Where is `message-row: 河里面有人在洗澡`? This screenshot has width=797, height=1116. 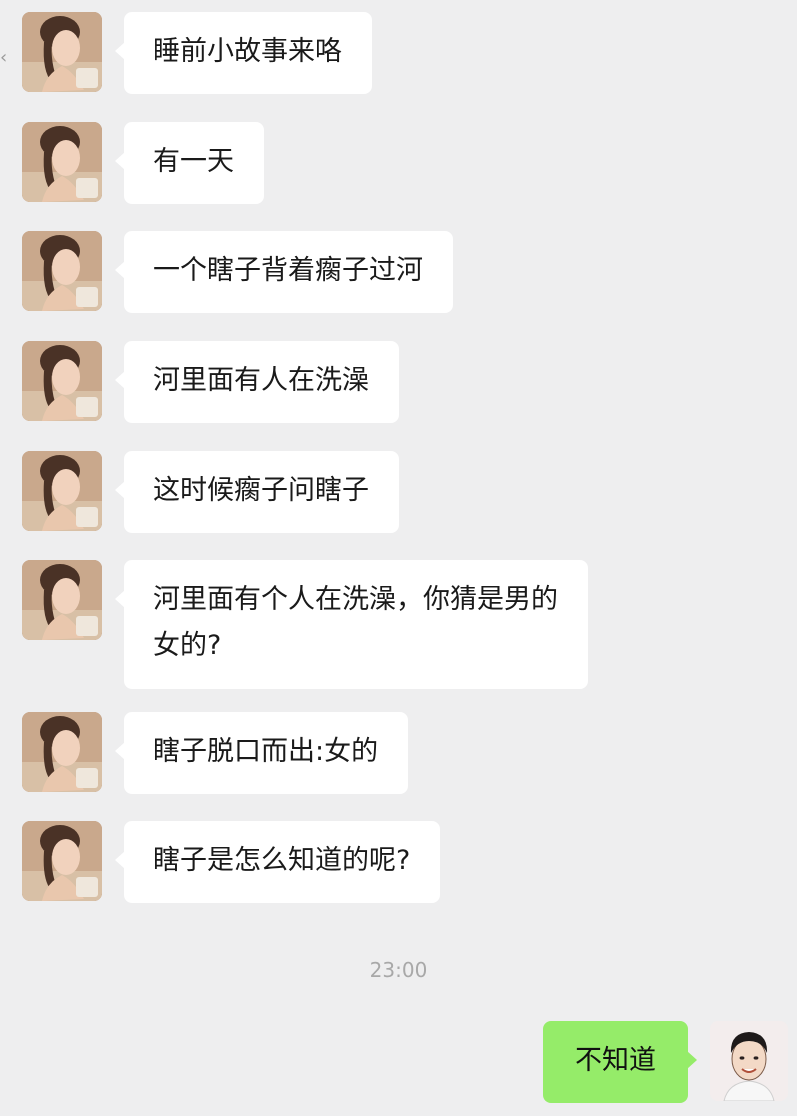
message-row: 河里面有人在洗澡 is located at coordinates (210, 382).